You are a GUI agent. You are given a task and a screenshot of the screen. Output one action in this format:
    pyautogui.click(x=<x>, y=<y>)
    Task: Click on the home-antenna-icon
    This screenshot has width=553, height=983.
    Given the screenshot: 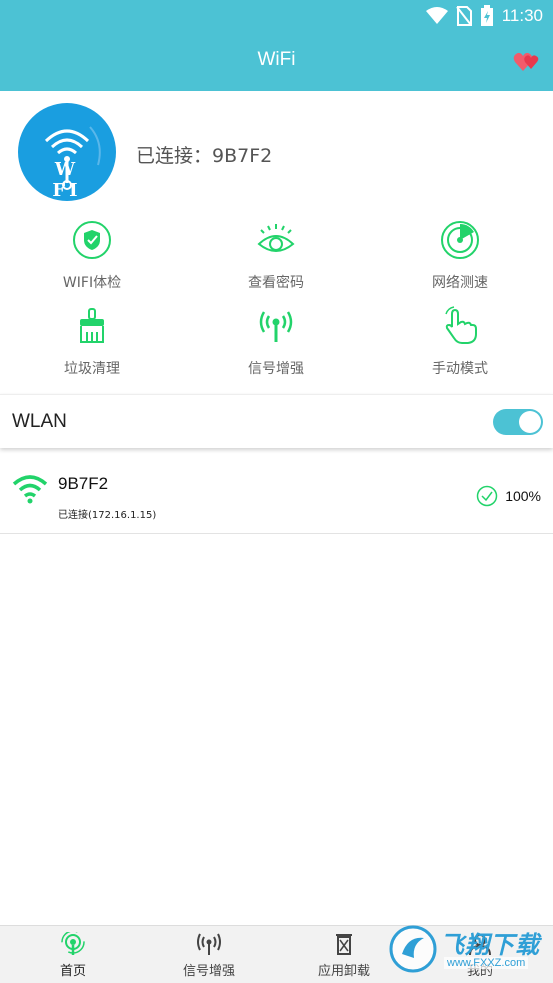 What is the action you would take?
    pyautogui.click(x=73, y=943)
    